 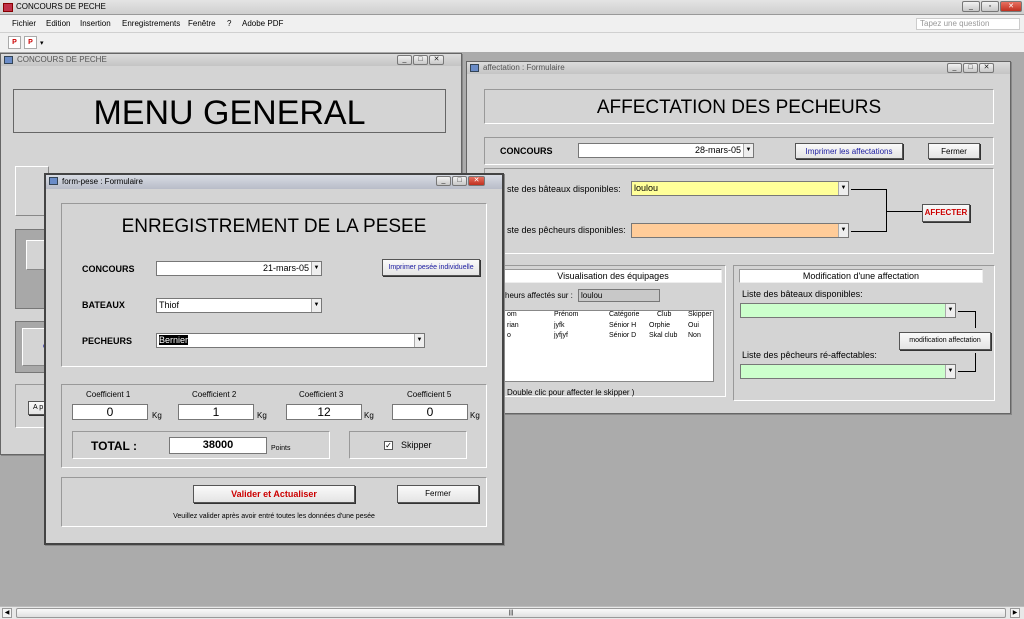 I want to click on scroll-thumb: |||, so click(x=511, y=613).